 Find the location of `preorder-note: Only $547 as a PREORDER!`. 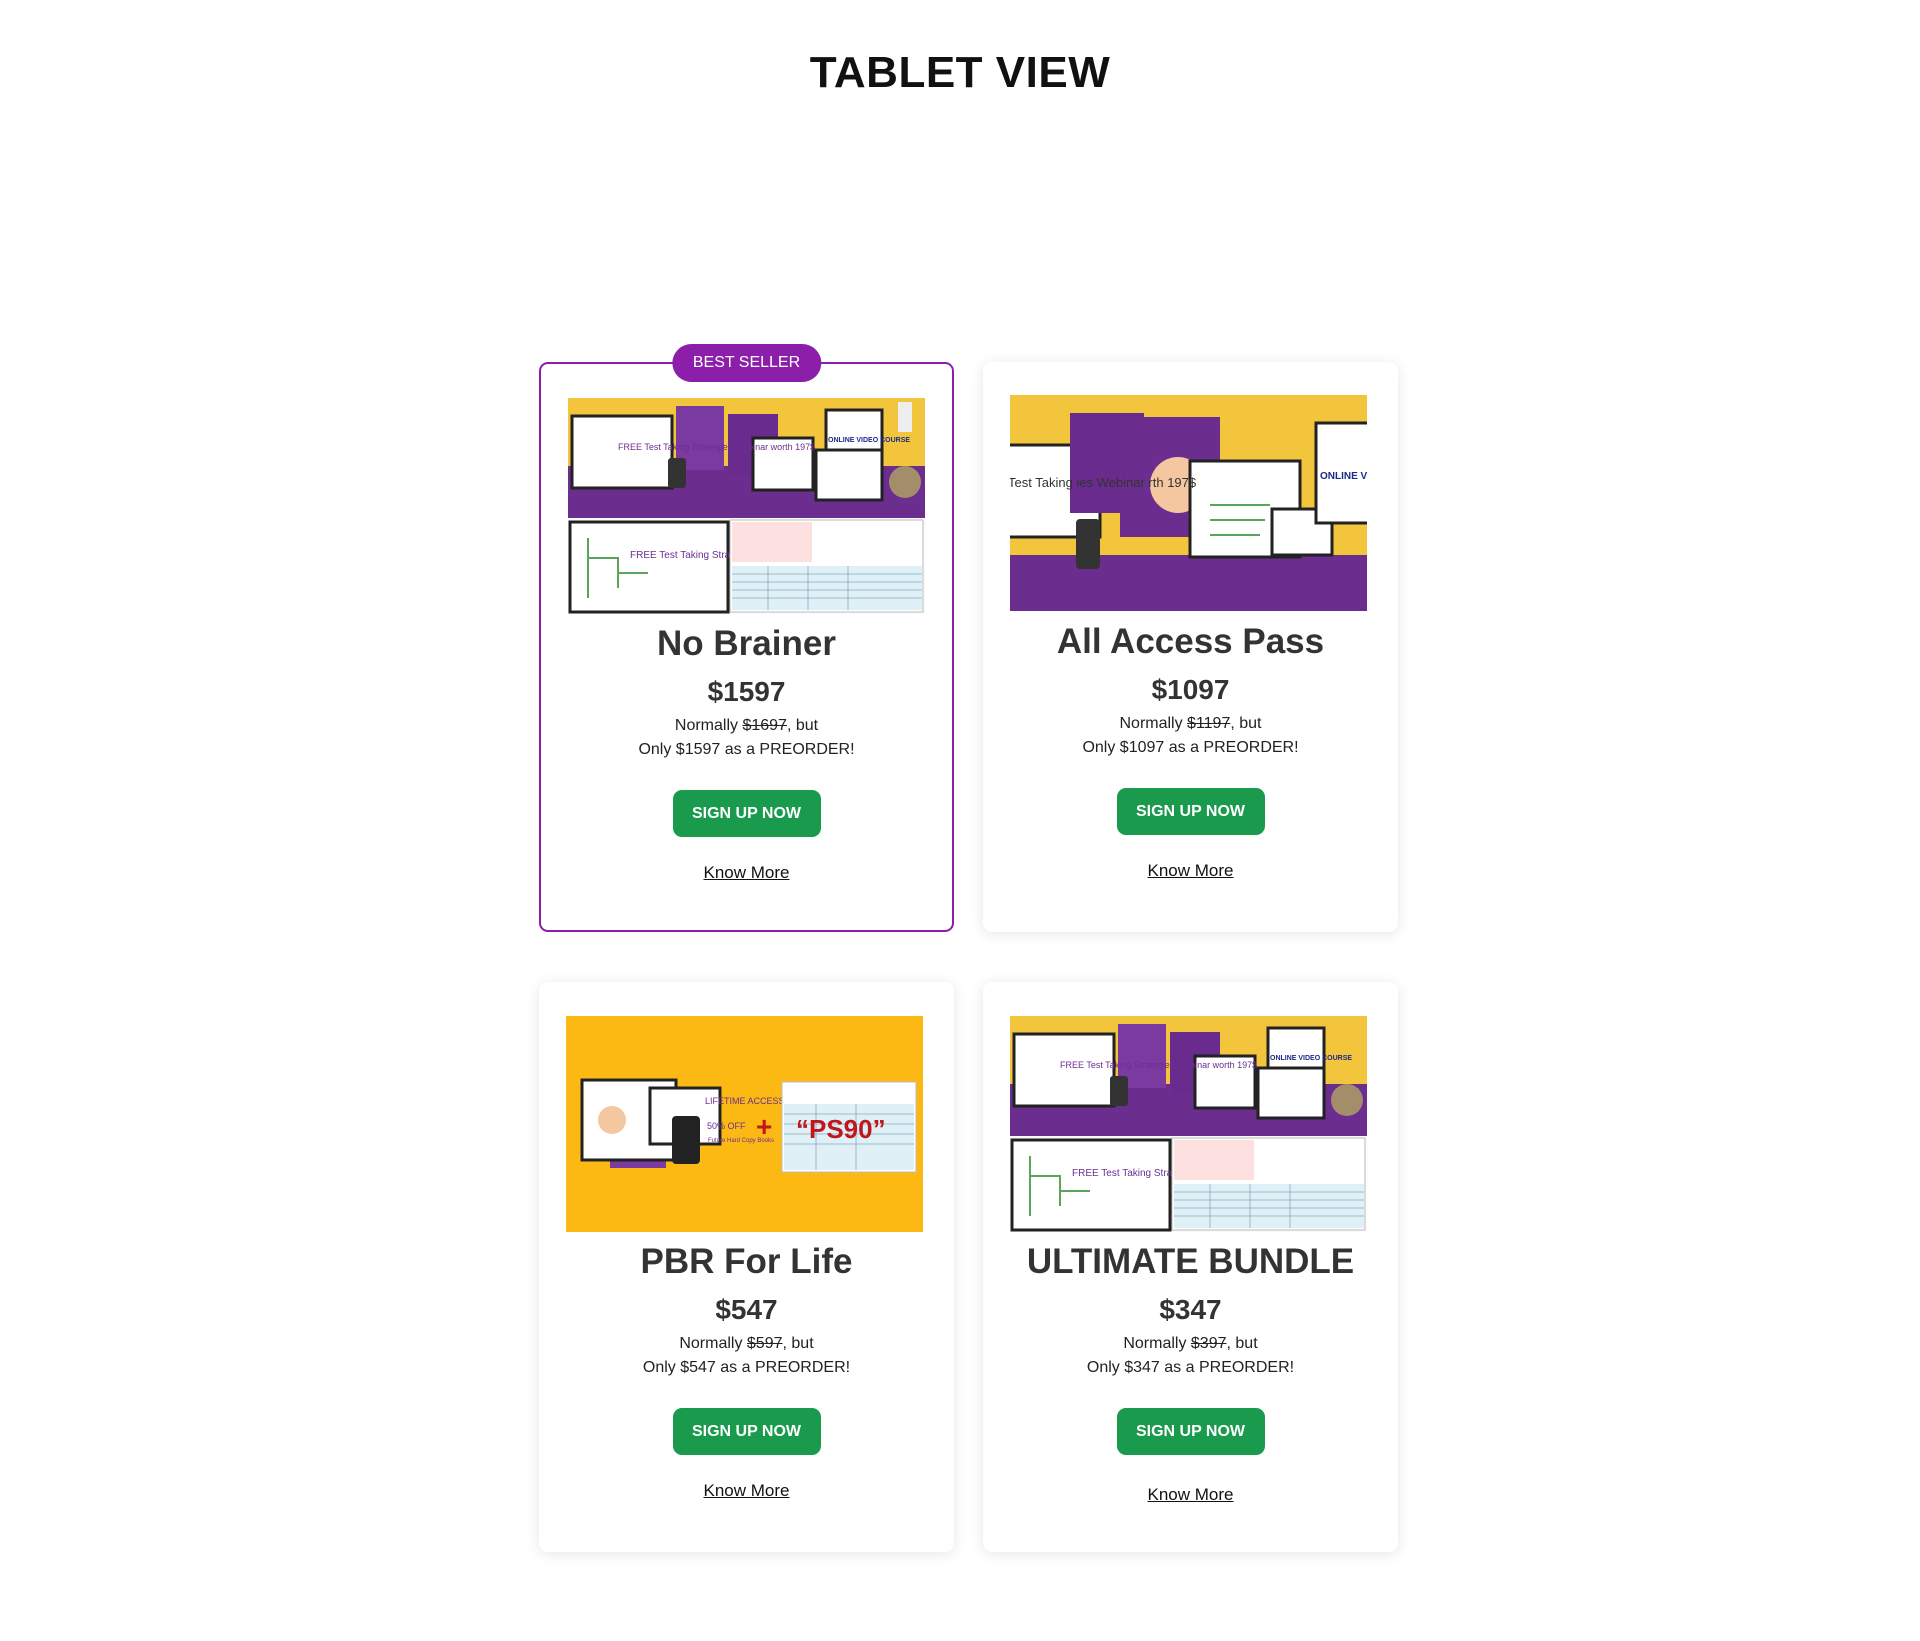

preorder-note: Only $547 as a PREORDER! is located at coordinates (746, 1367).